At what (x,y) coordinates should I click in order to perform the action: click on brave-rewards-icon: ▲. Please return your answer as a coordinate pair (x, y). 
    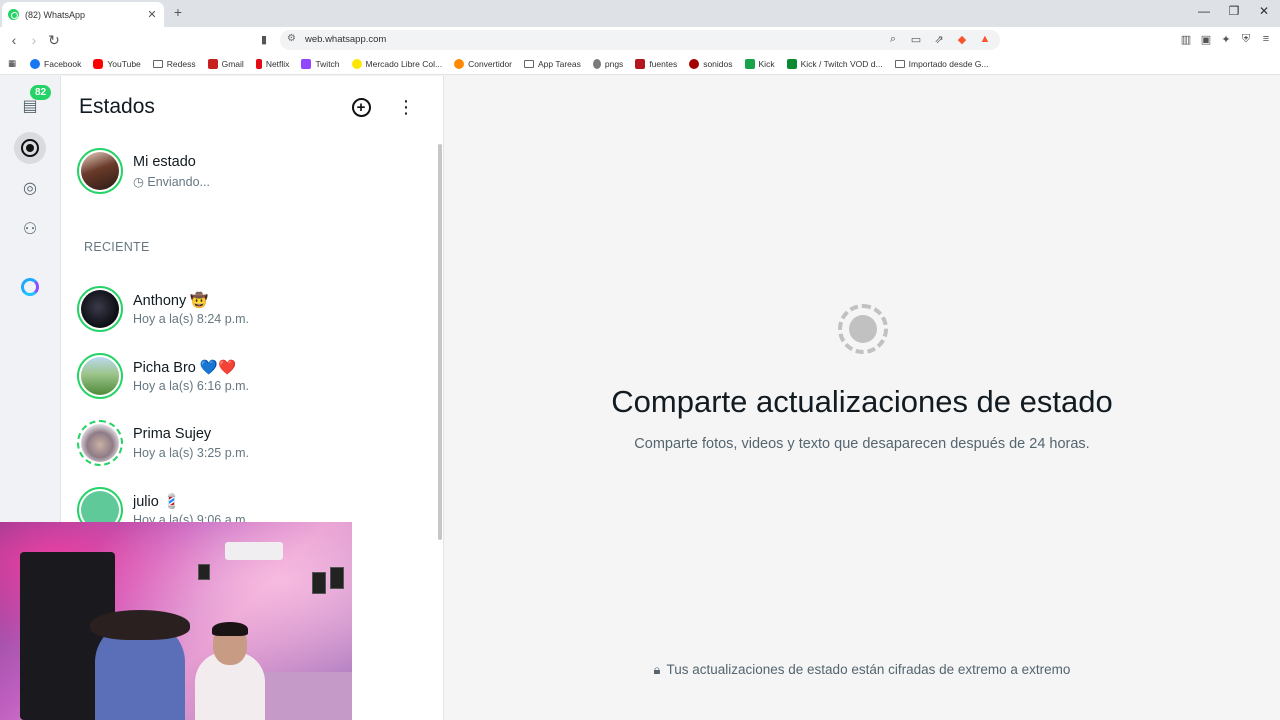
    Looking at the image, I should click on (985, 39).